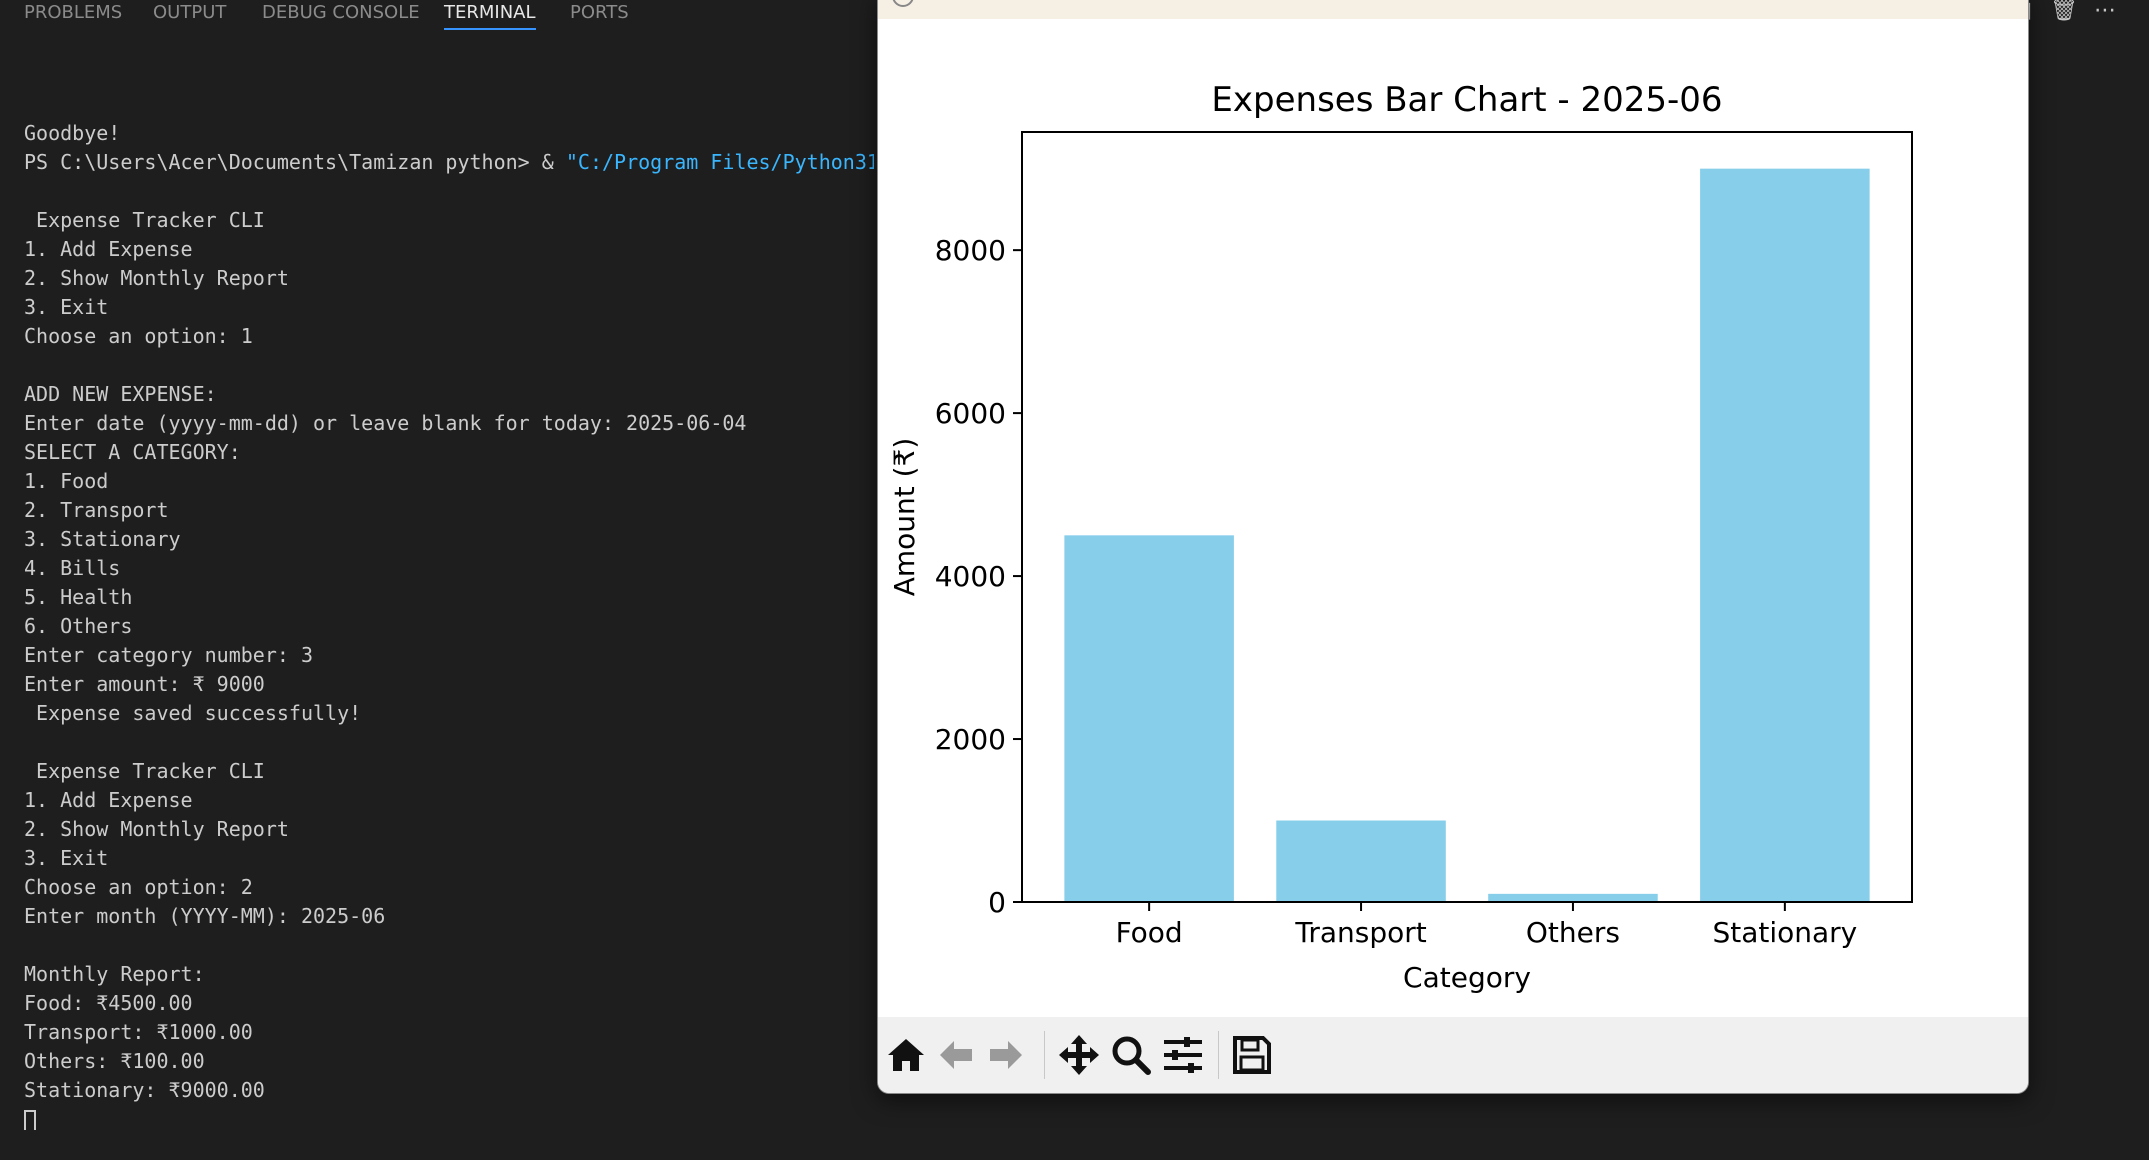 The height and width of the screenshot is (1160, 2149). I want to click on y-tick-label: 8000, so click(970, 250).